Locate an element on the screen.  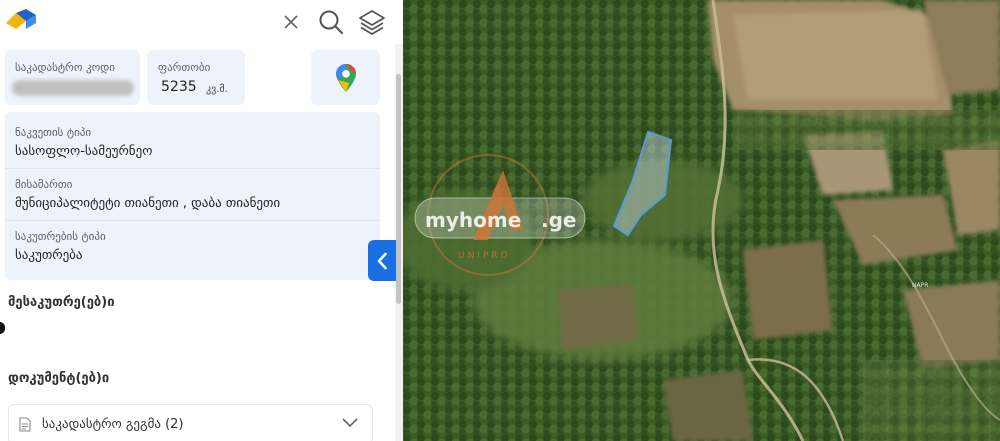
search-input is located at coordinates (157, 22).